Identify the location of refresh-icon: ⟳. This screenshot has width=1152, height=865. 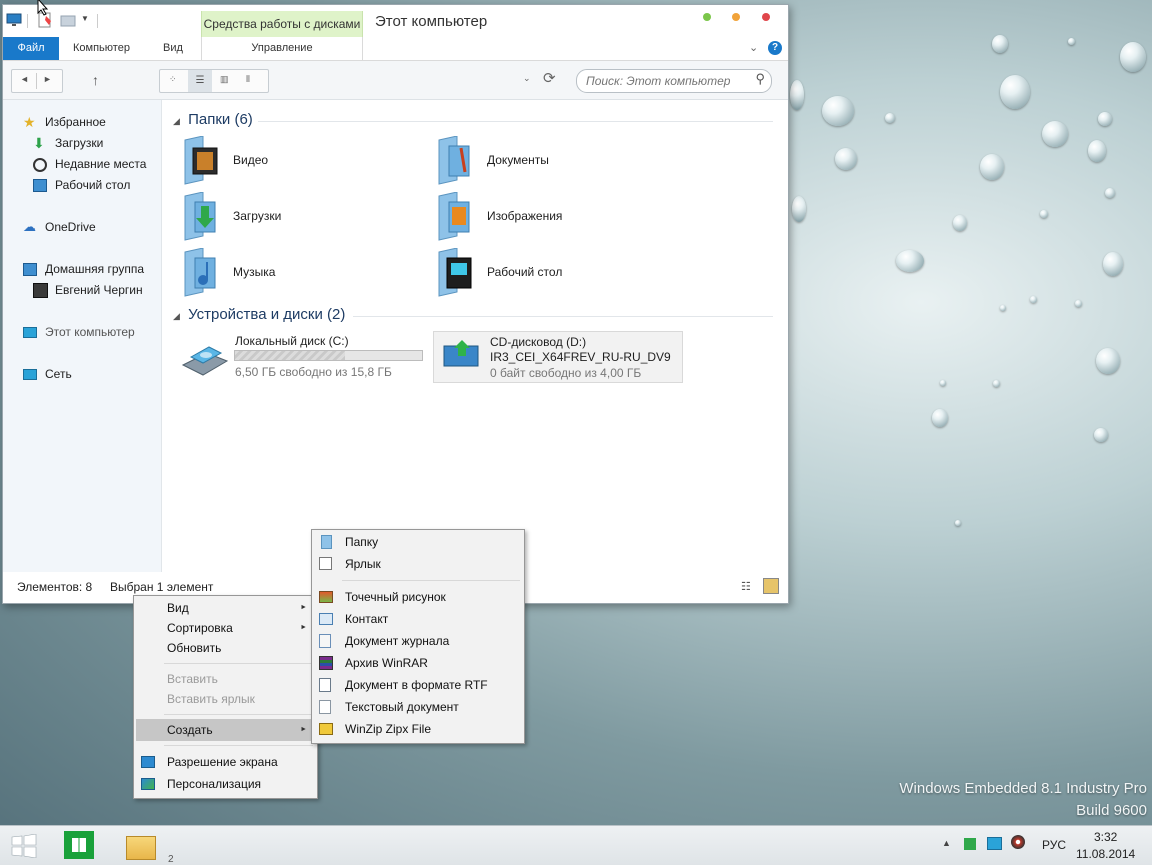
(549, 78).